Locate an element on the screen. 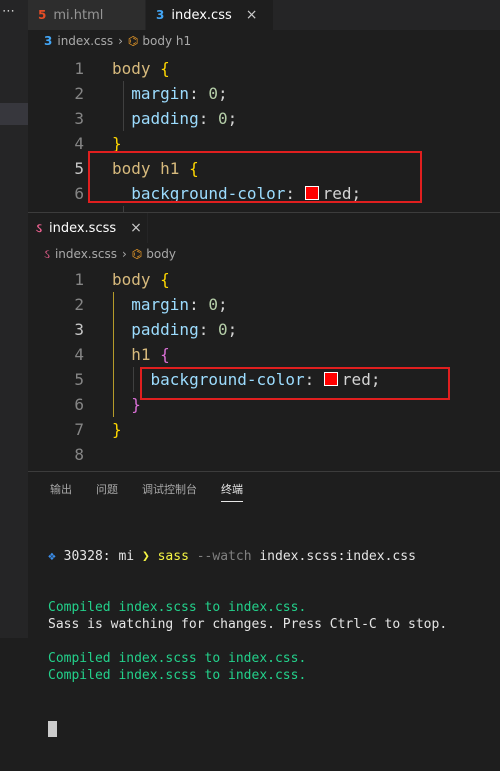  tab-output: 输出 is located at coordinates (61, 490).